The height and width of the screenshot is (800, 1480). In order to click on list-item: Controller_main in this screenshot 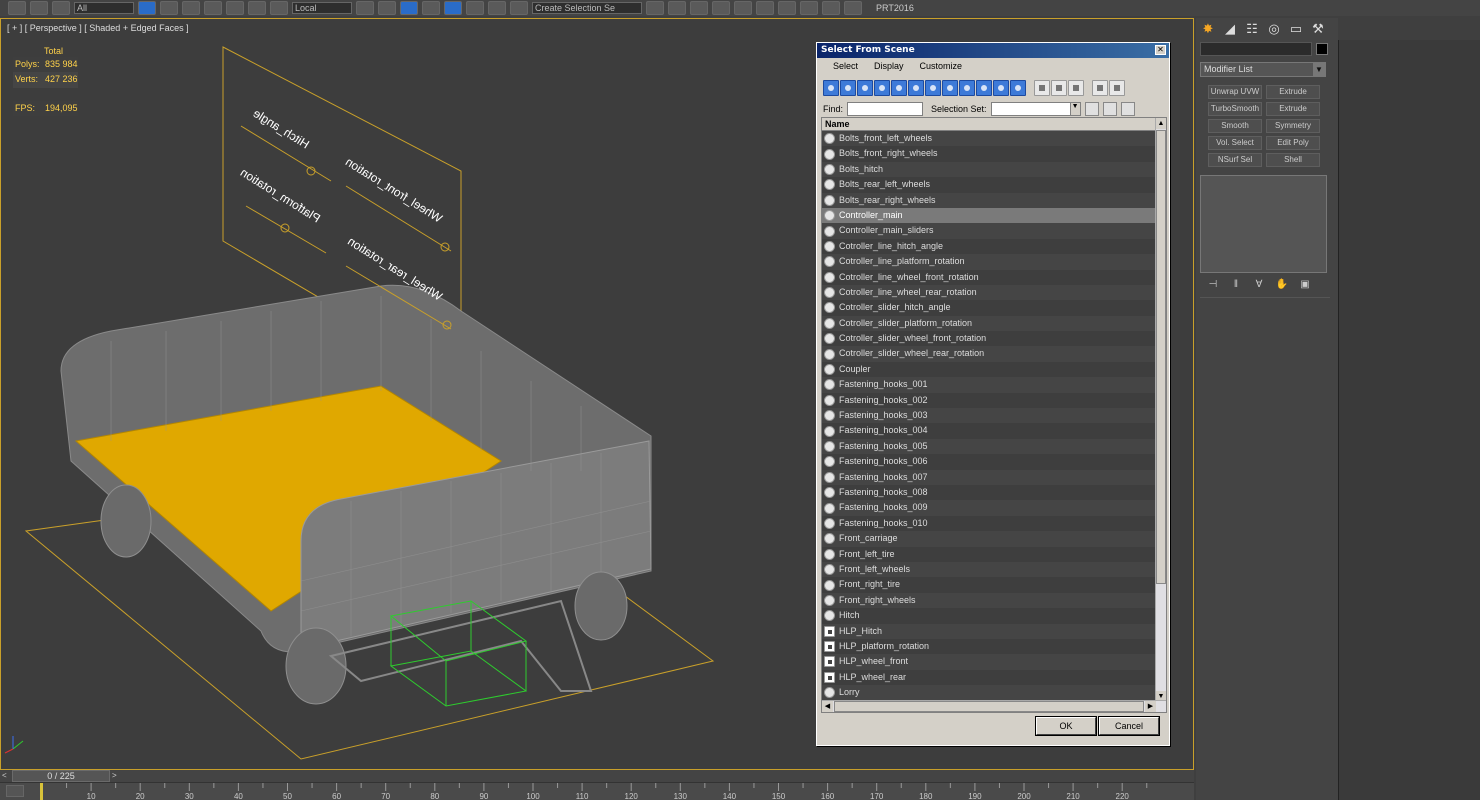, I will do `click(989, 215)`.